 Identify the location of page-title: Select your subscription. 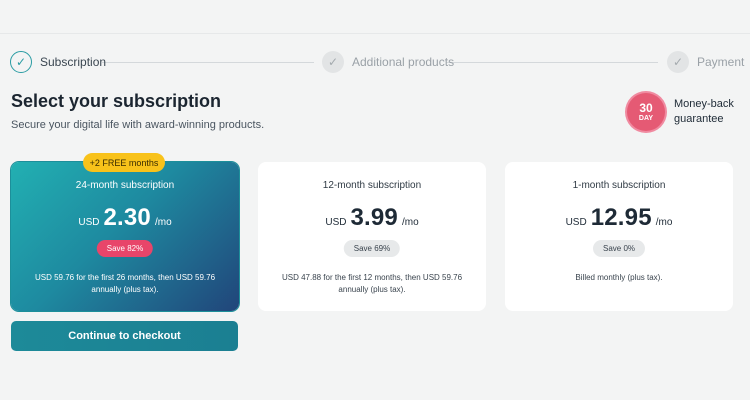
(116, 101).